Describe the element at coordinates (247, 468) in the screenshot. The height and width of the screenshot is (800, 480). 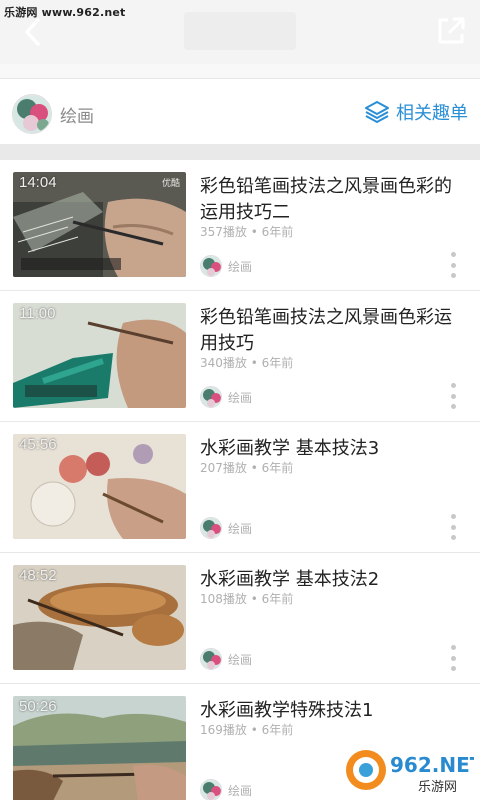
I see `video-meta: 207播放 • 6年前` at that location.